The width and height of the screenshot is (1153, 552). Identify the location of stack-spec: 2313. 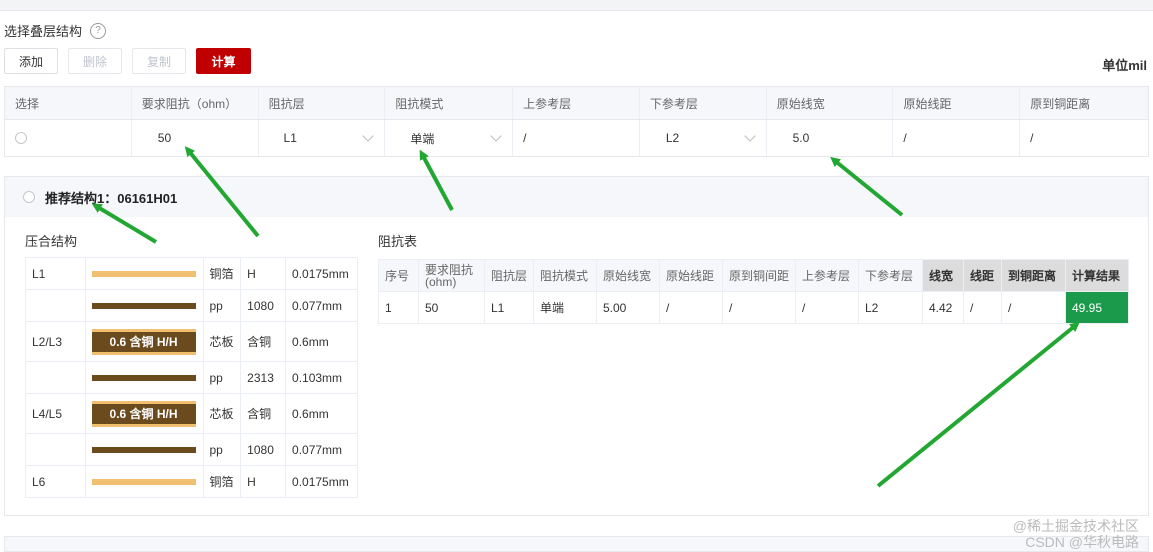
(263, 377).